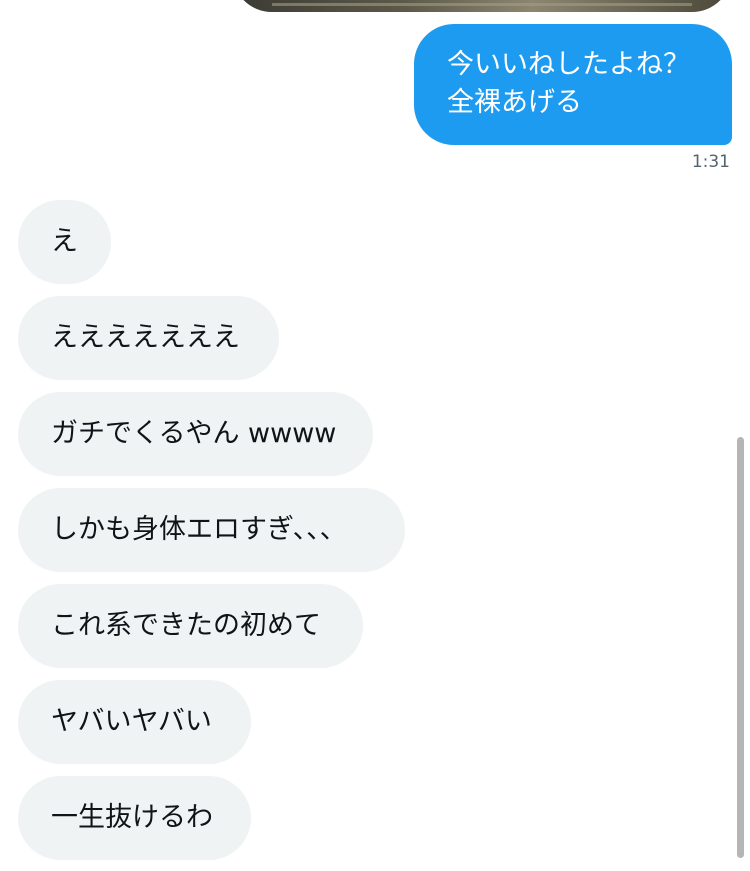 This screenshot has height=871, width=750. Describe the element at coordinates (573, 84) in the screenshot. I see `sent-message-bubble: 今いいねしたよね？ 全裸あげる` at that location.